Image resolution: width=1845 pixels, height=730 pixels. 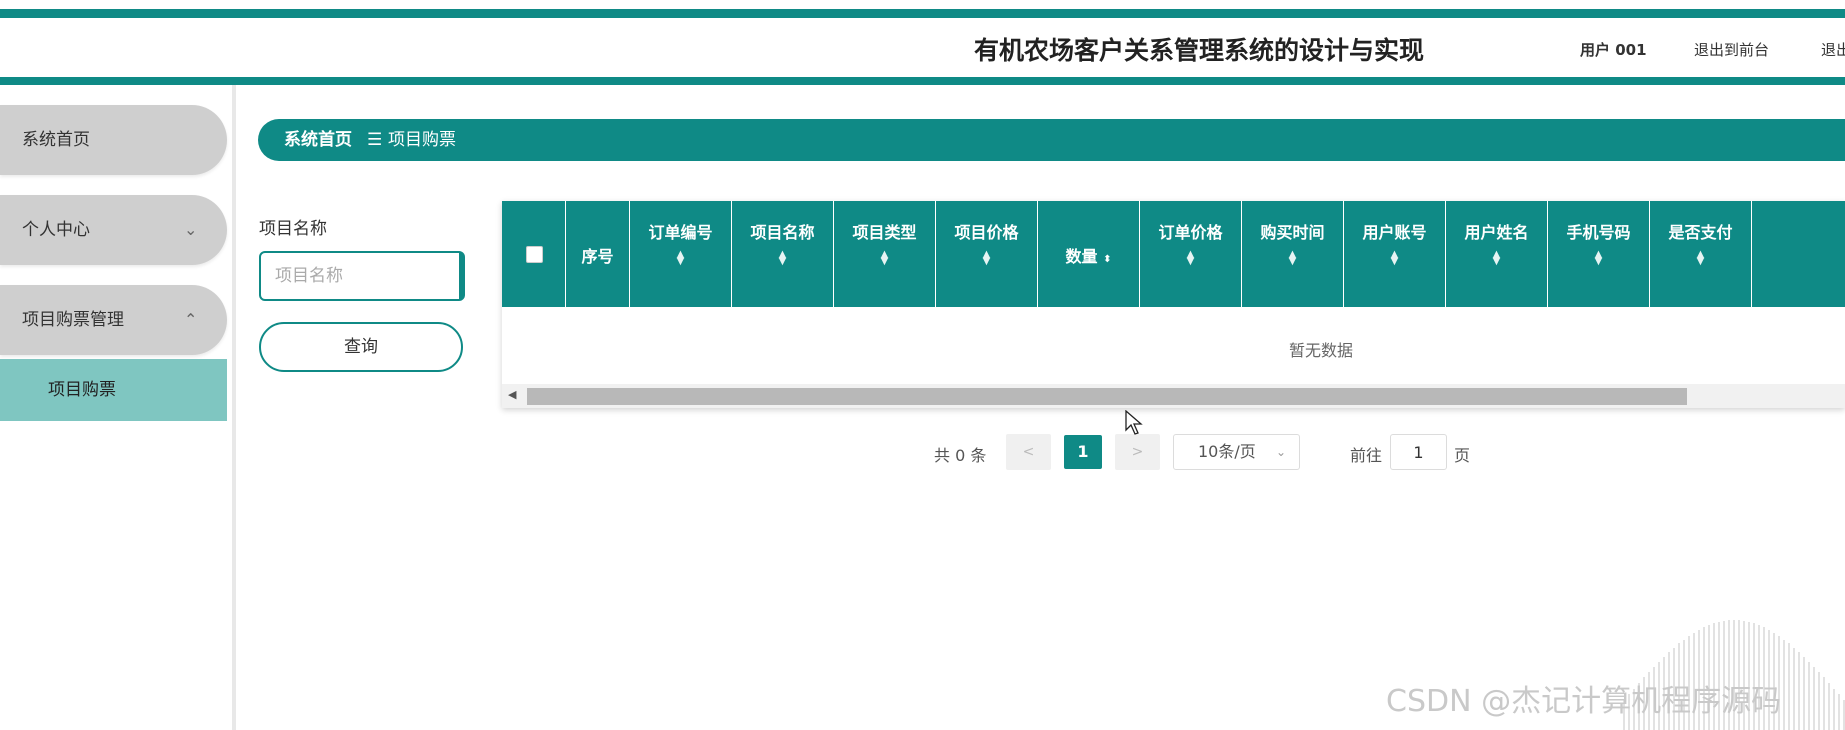 I want to click on next-page-button: >, so click(x=1137, y=452).